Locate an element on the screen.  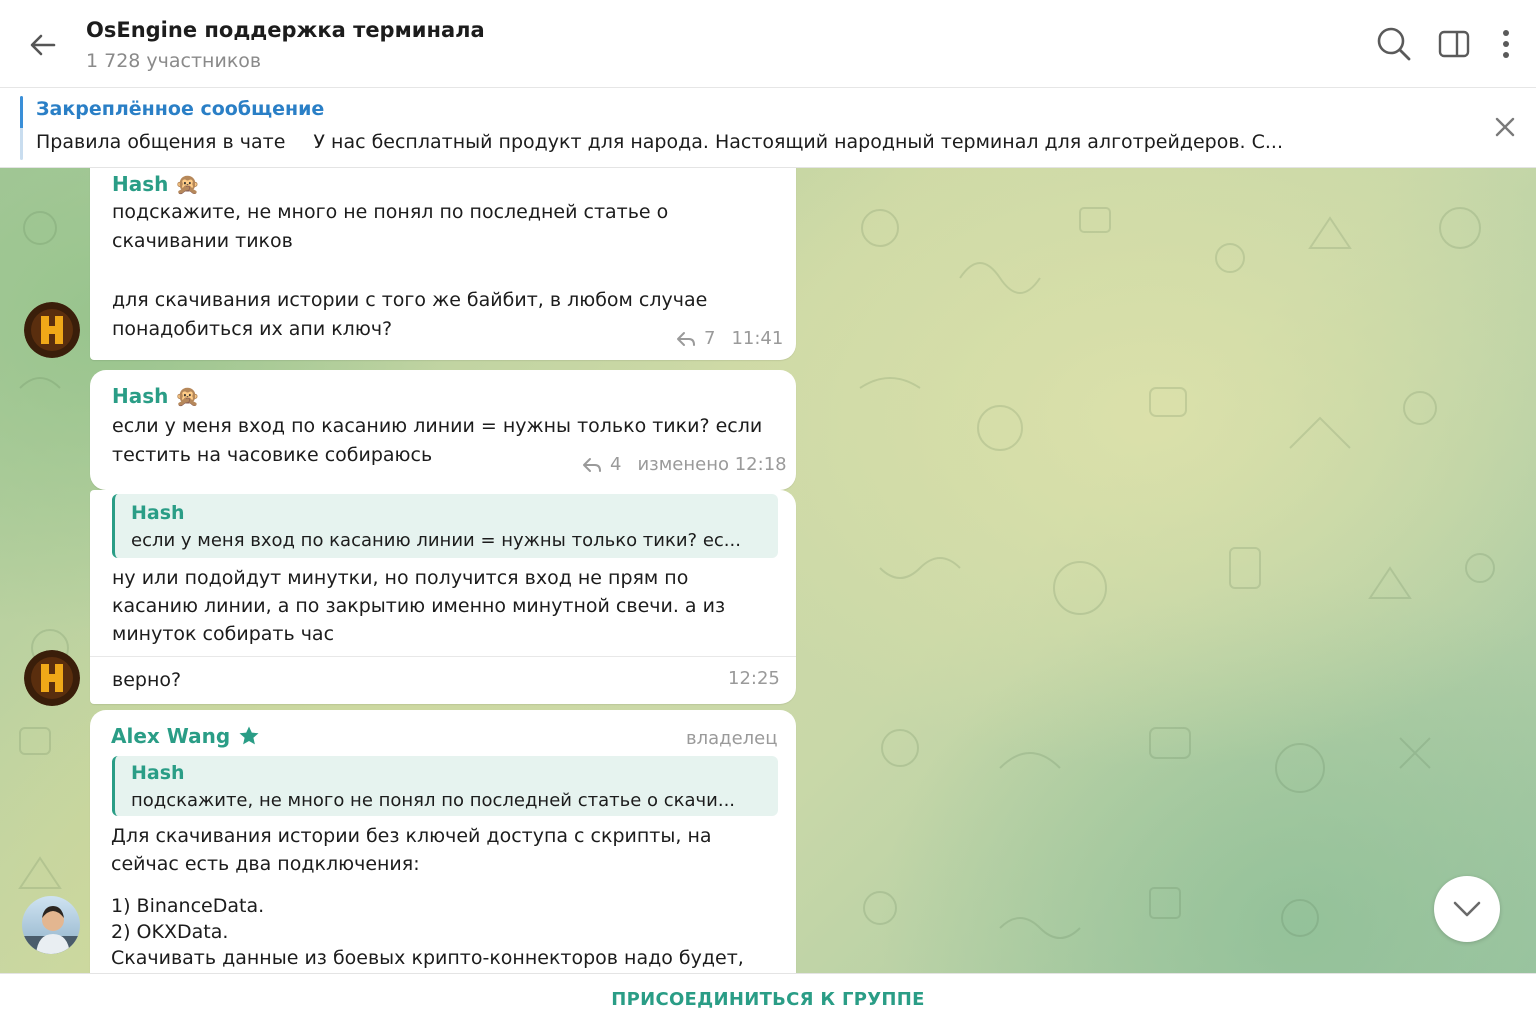
message-meta: 12:25 is located at coordinates (754, 678).